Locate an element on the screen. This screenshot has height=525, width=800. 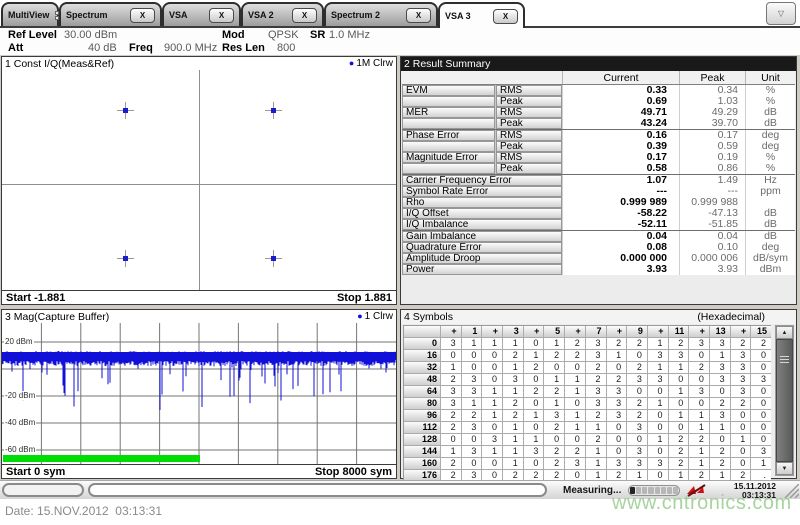
scrollbar-thumb is located at coordinates (784, 400).